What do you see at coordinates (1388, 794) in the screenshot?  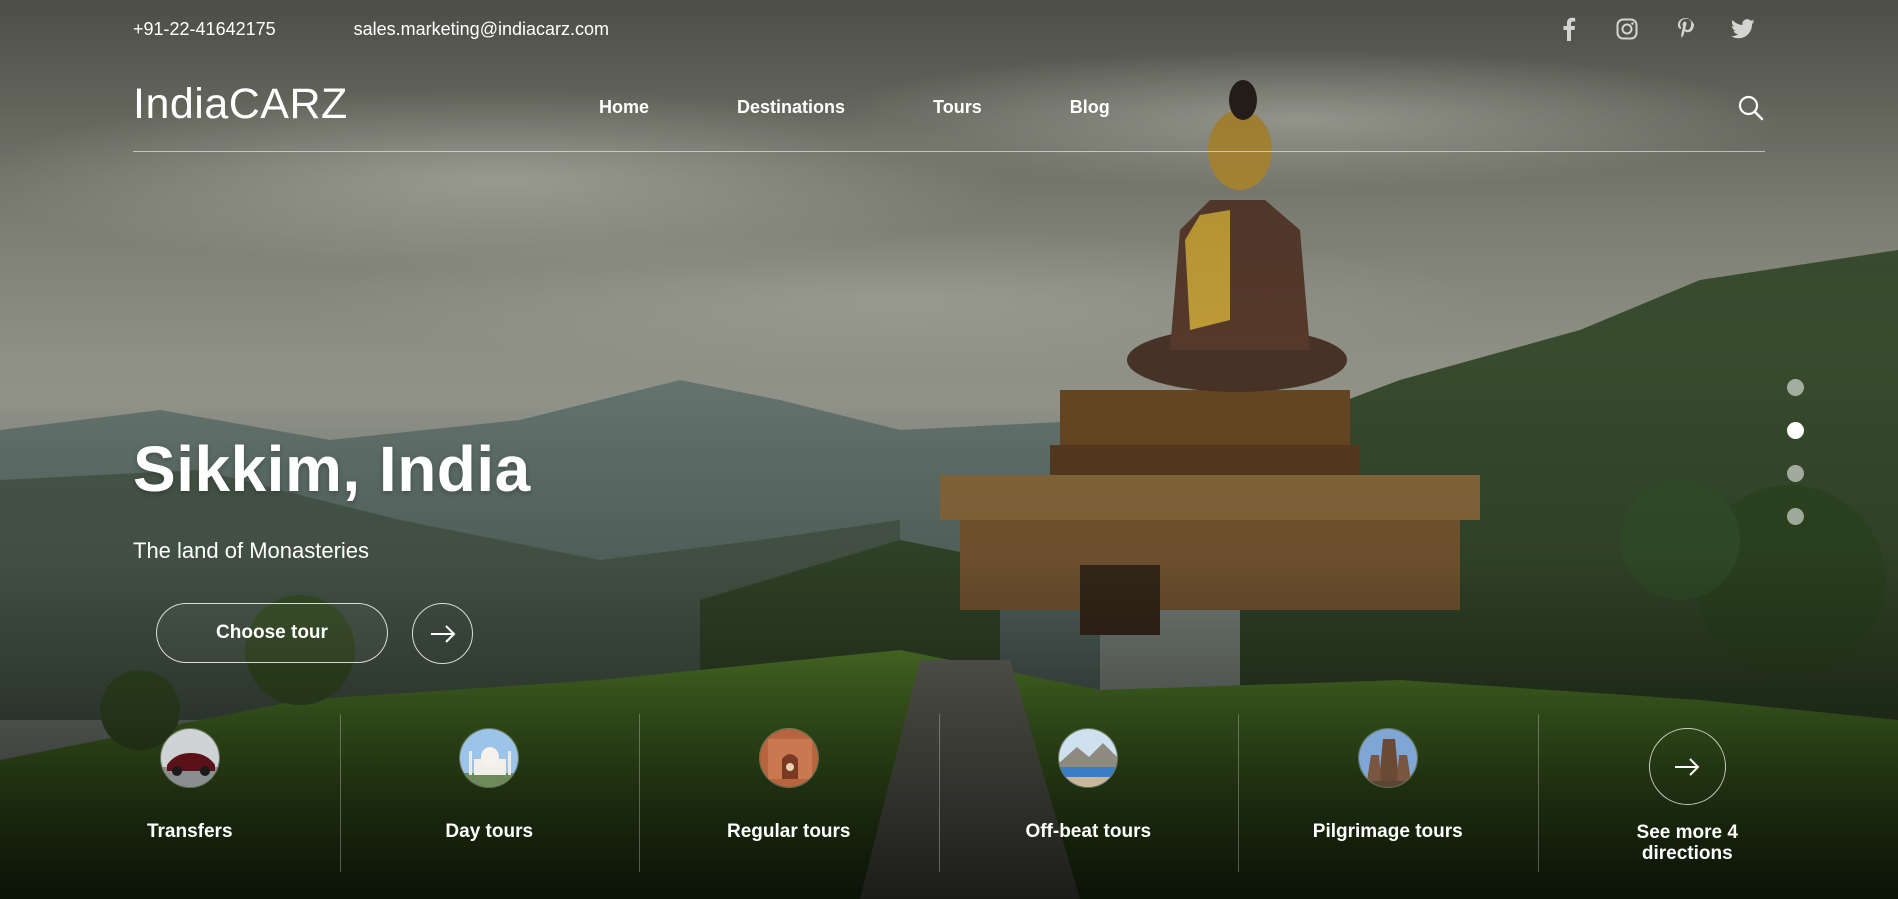 I see `category-pilgrimage-tours: Pilgrimage tours` at bounding box center [1388, 794].